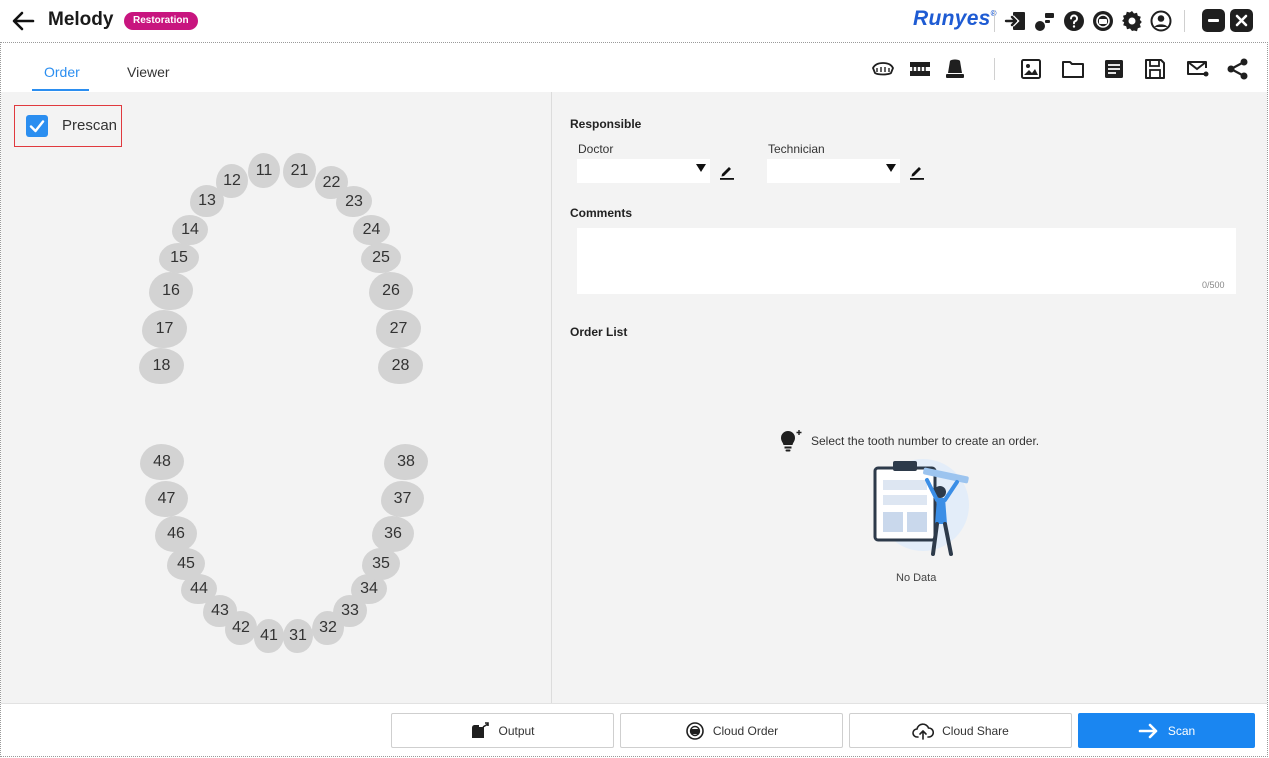 This screenshot has height=758, width=1269. Describe the element at coordinates (62, 72) in the screenshot. I see `tab-order: Order` at that location.